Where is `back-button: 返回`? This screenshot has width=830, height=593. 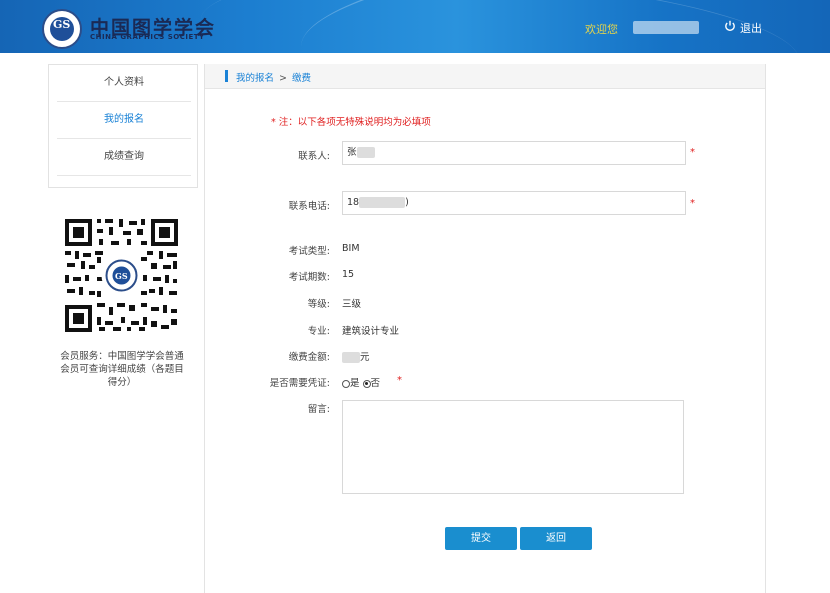 back-button: 返回 is located at coordinates (556, 538).